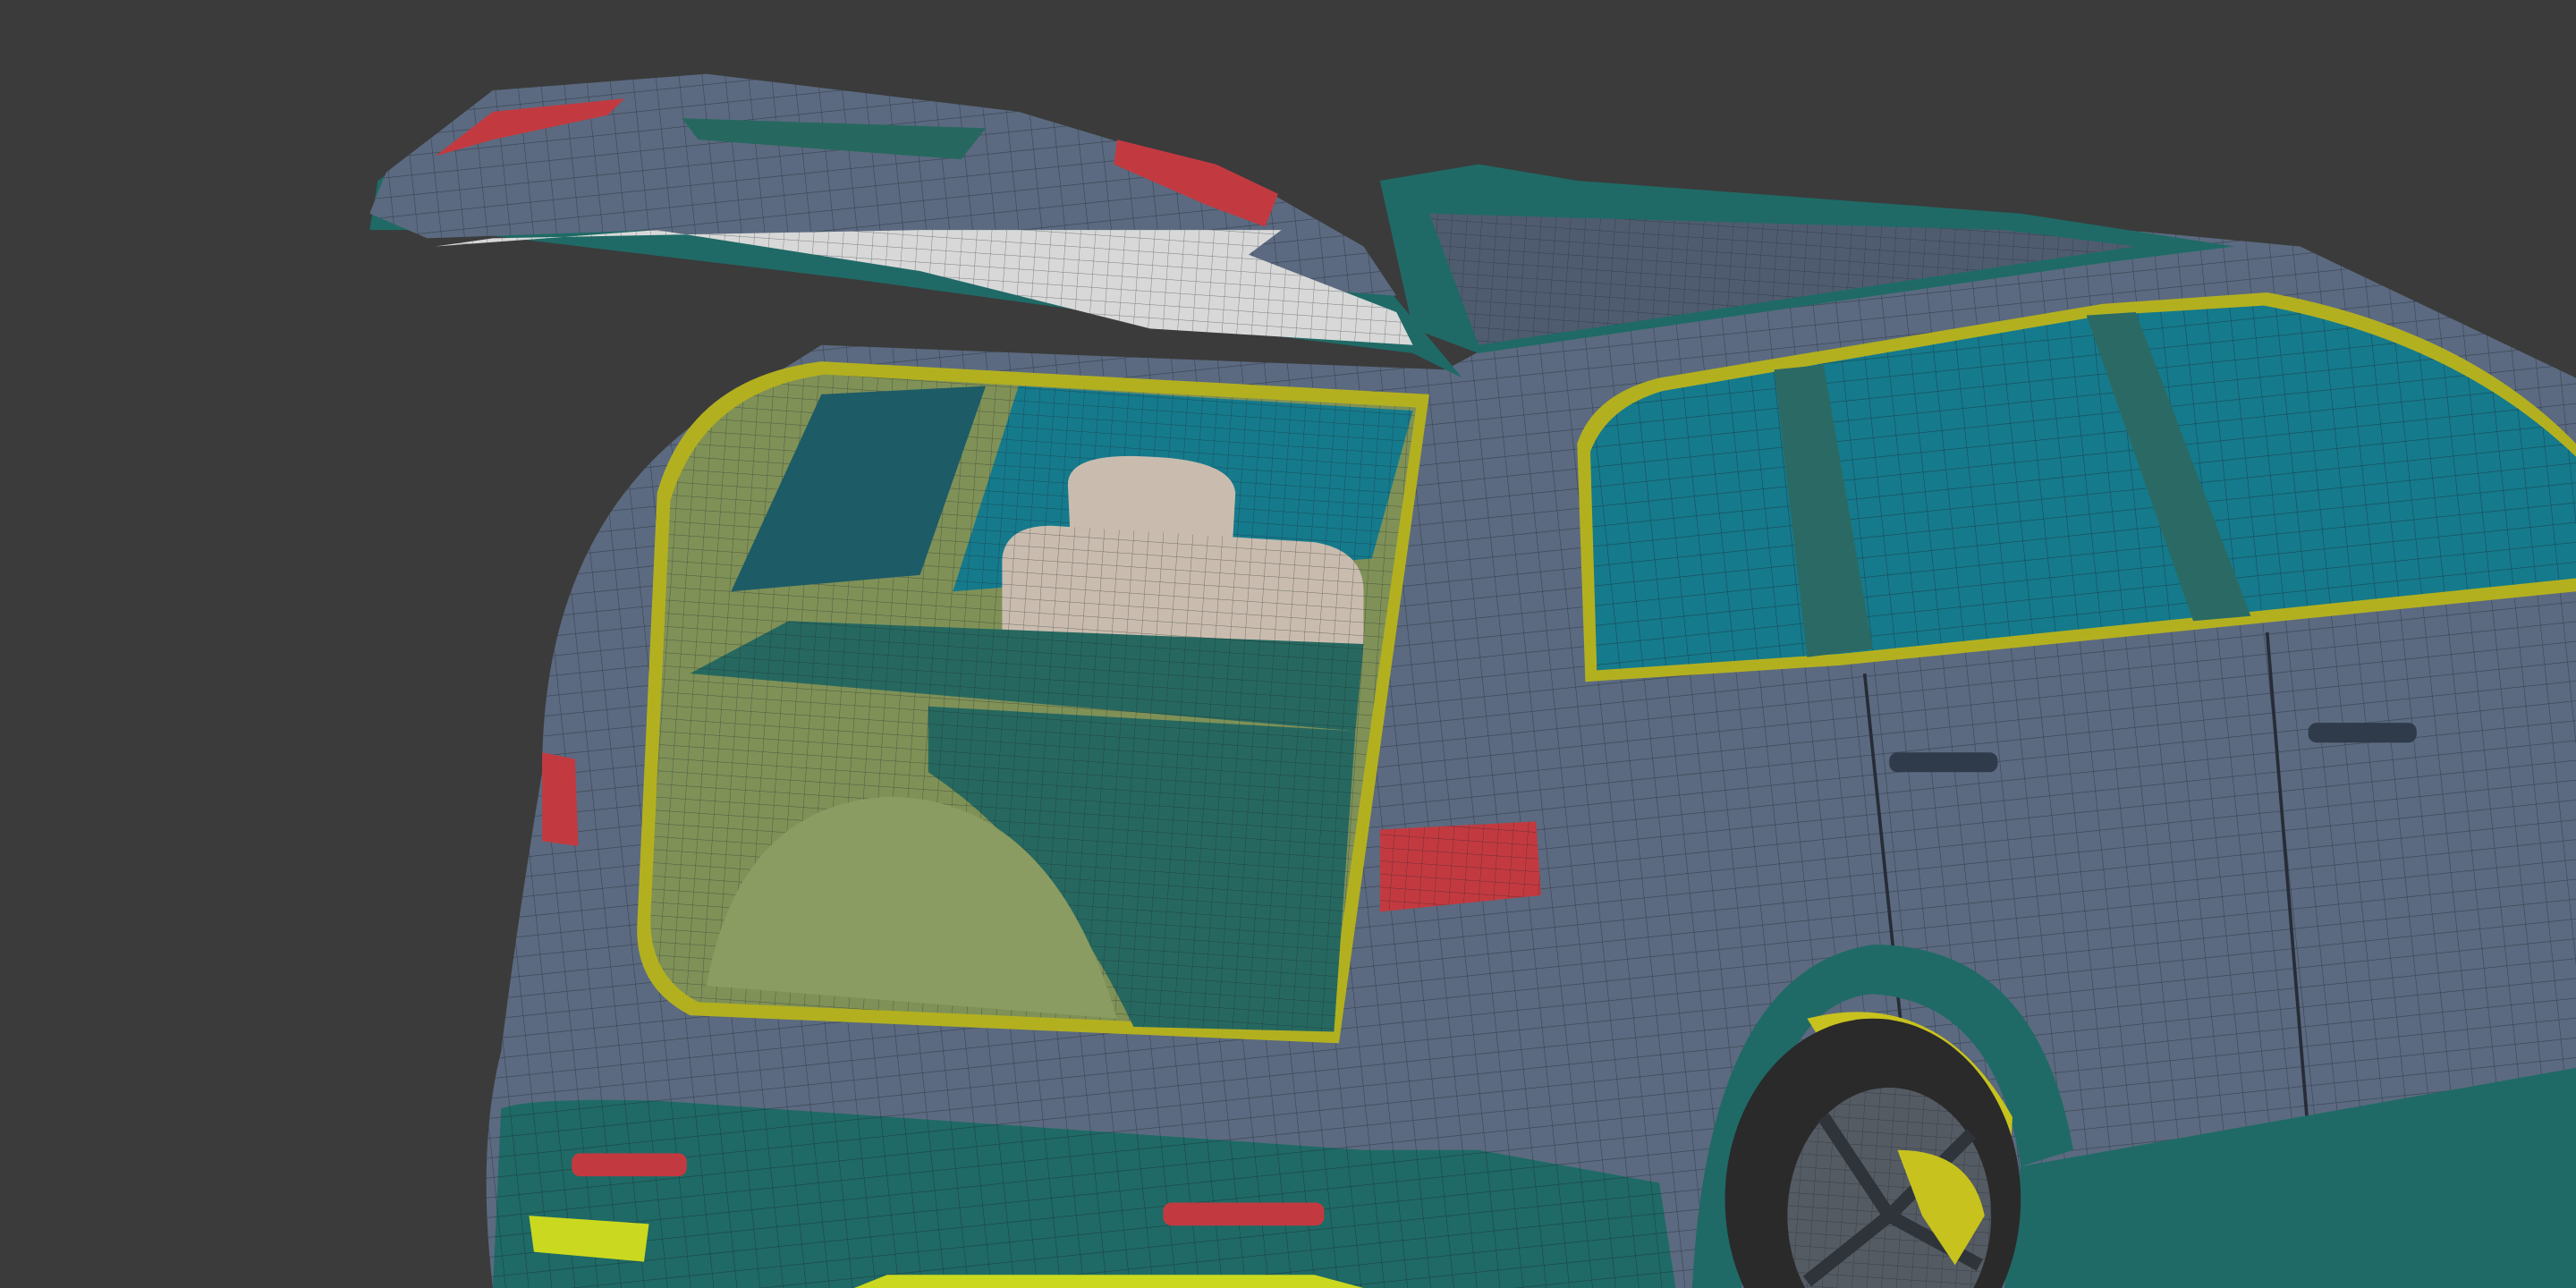  Describe the element at coordinates (1109, 1281) in the screenshot. I see `lower-diffuser` at that location.